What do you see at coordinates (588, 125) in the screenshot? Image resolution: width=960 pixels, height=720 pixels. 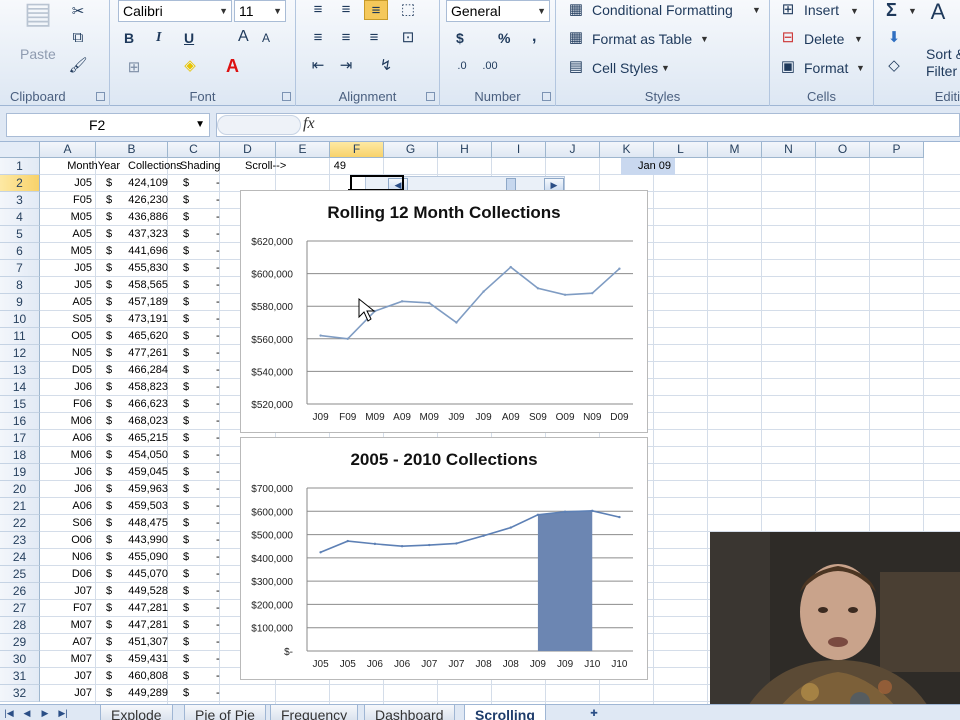 I see `formula-input: fx` at bounding box center [588, 125].